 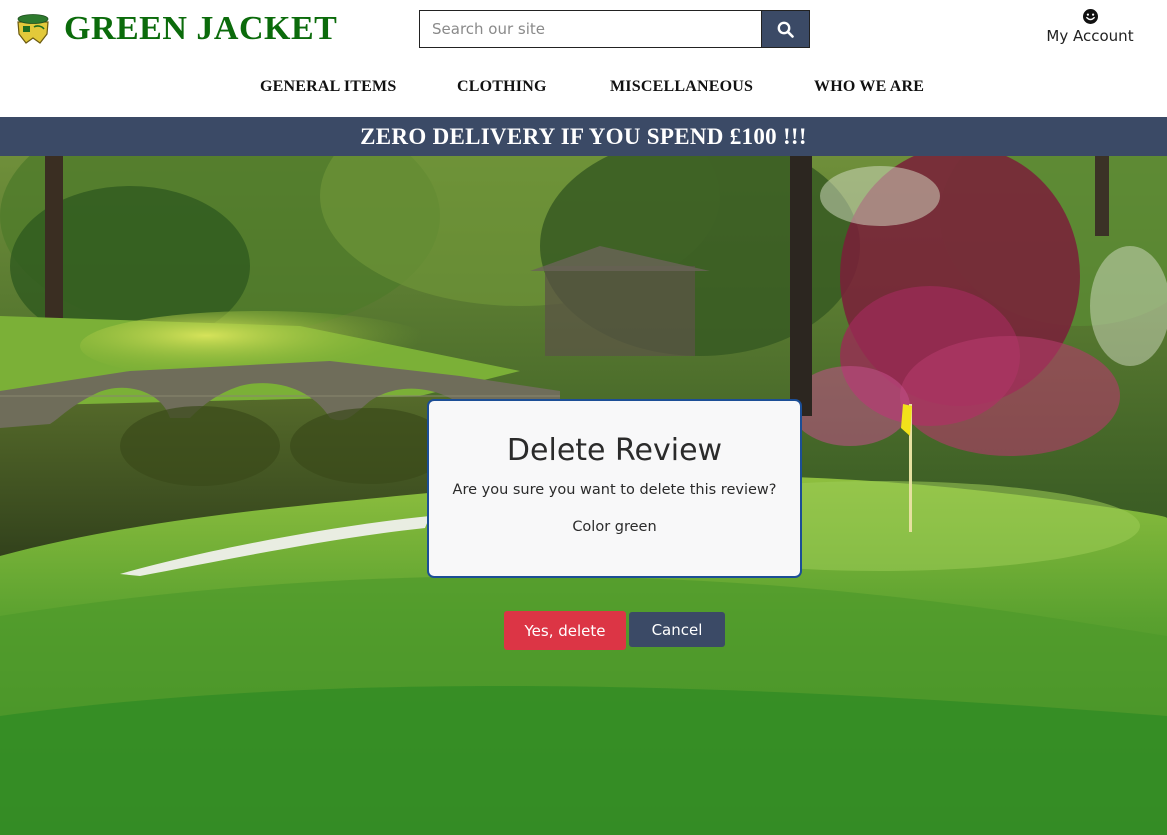 I want to click on modal-title: Delete Review, so click(x=614, y=450).